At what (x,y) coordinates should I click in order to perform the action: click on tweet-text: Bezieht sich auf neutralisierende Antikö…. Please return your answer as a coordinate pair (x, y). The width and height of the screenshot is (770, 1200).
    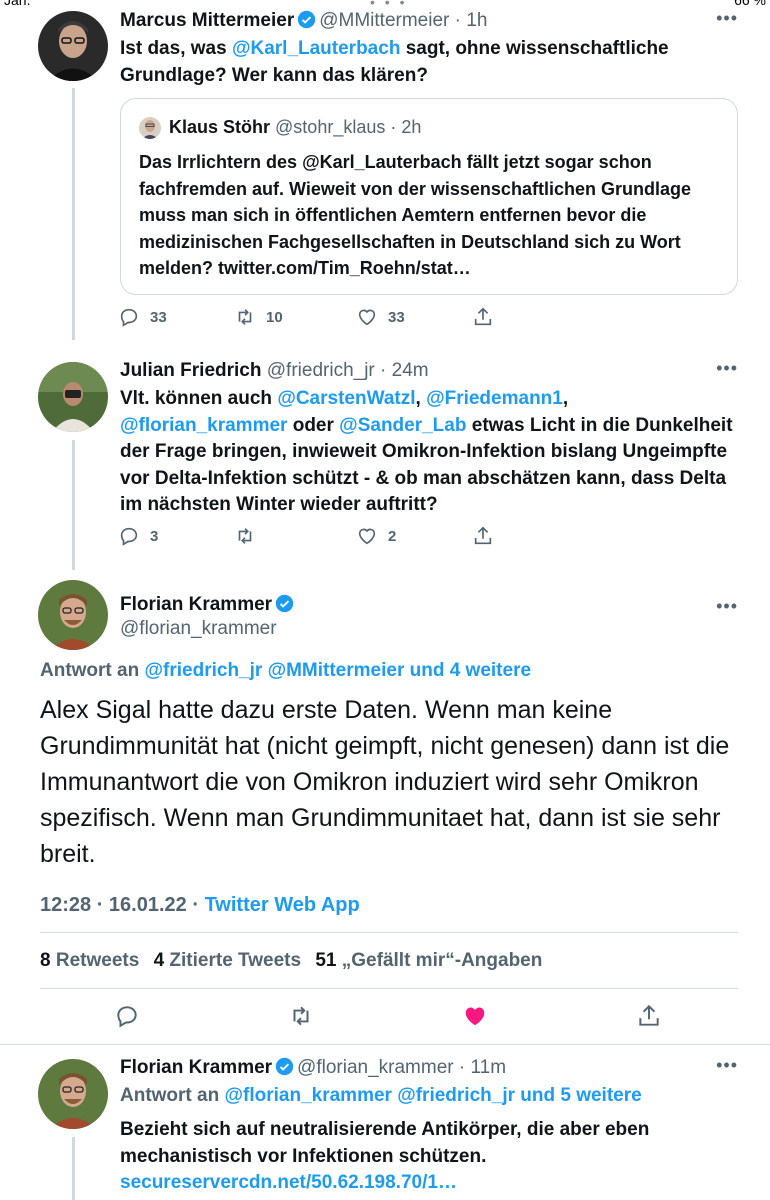
    Looking at the image, I should click on (385, 1156).